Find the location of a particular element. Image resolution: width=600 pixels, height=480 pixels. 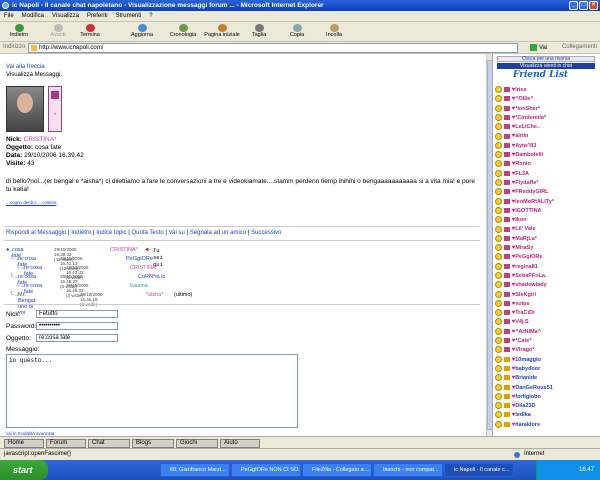

user-list-item: ♥*Cate* is located at coordinates (547, 341).